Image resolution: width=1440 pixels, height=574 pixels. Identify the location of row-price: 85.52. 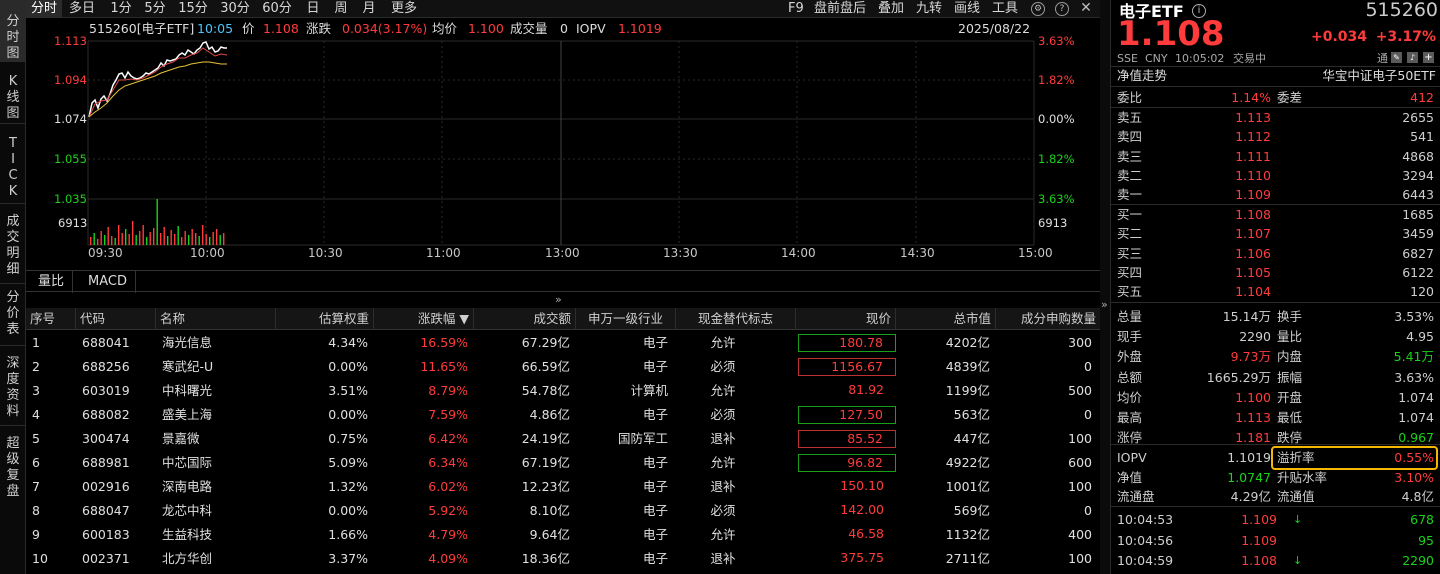
(847, 439).